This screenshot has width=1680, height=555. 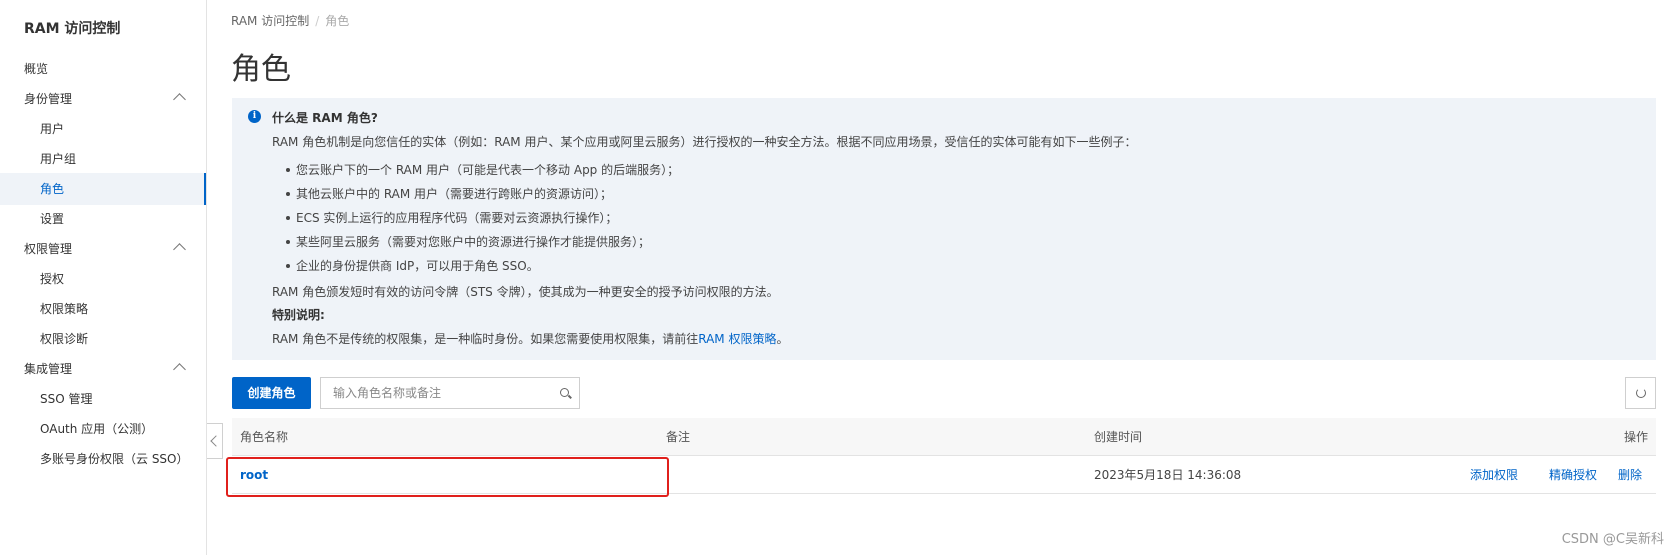 I want to click on refresh-icon, so click(x=1641, y=393).